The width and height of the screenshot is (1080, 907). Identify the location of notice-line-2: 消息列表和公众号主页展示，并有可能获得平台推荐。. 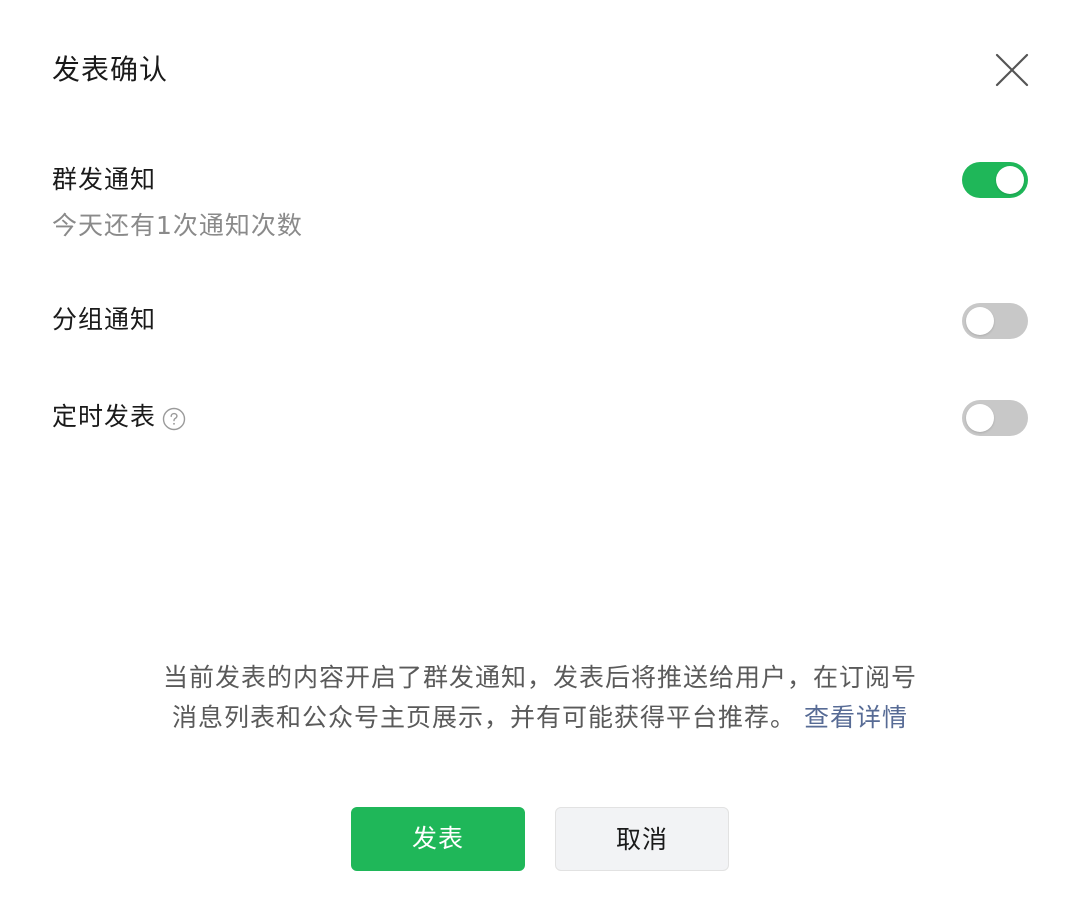
(483, 717).